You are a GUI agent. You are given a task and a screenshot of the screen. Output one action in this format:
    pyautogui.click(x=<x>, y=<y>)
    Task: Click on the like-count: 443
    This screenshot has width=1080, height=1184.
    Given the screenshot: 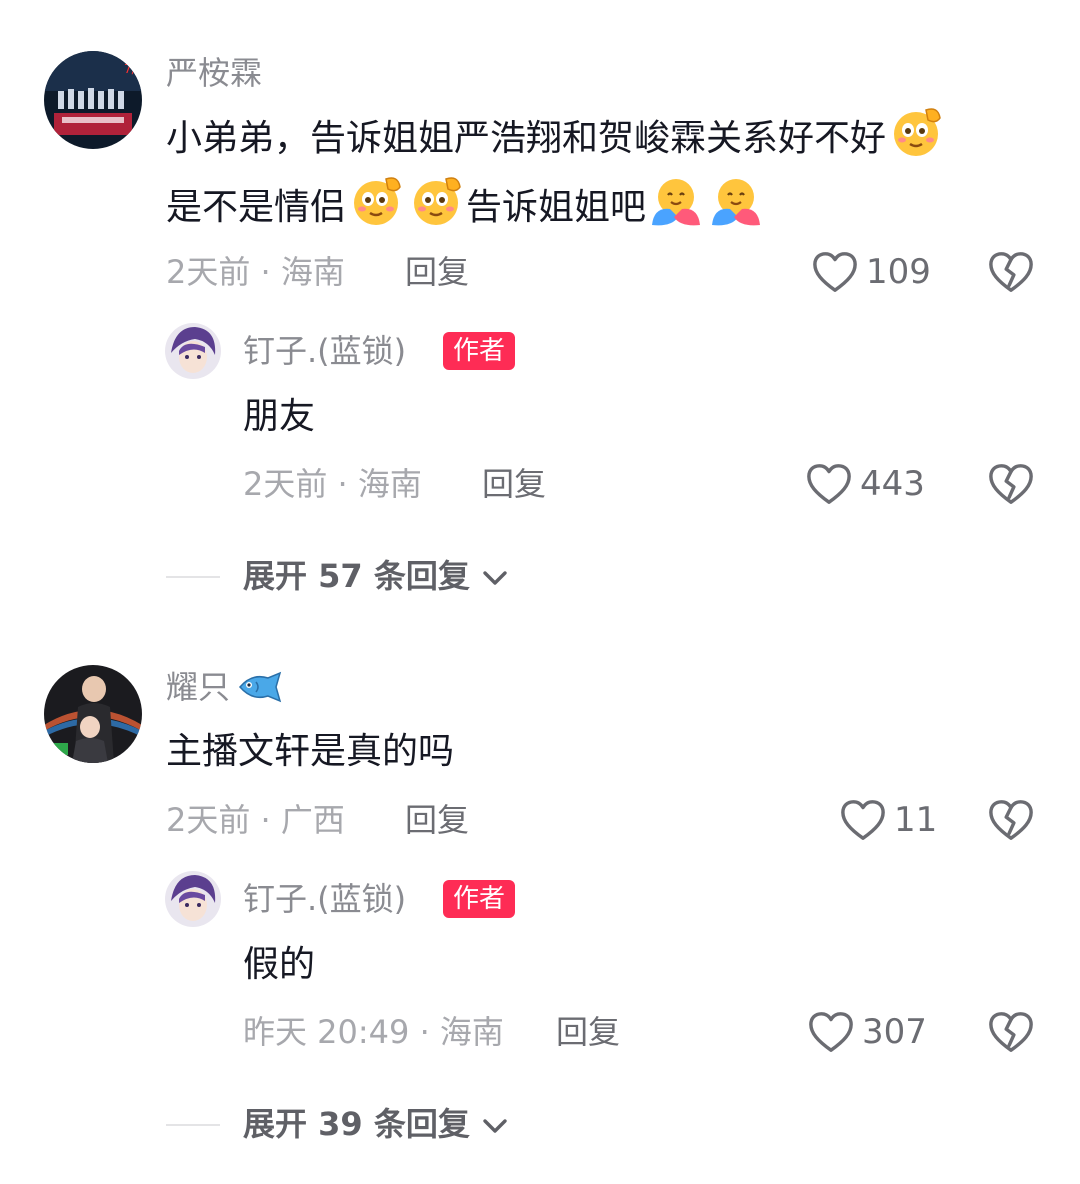 What is the action you would take?
    pyautogui.click(x=892, y=484)
    